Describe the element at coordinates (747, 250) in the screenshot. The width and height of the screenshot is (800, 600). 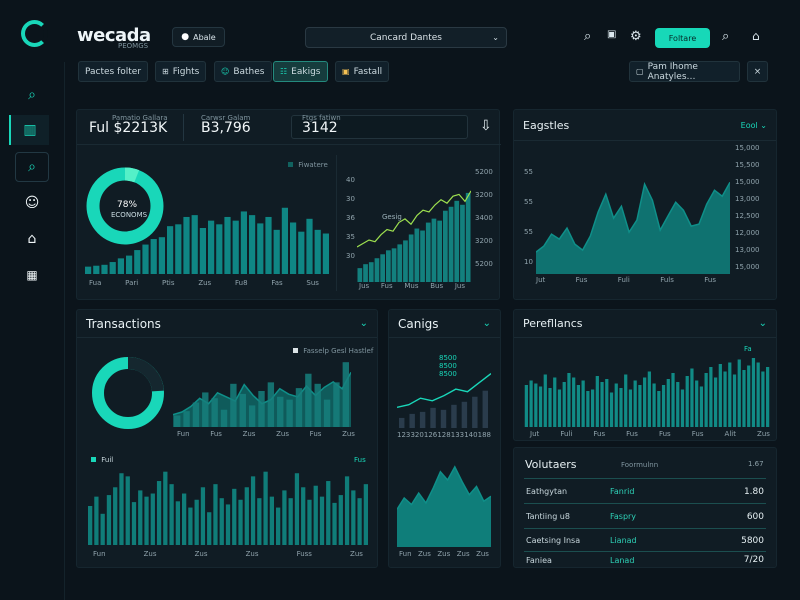
I see `y-tick-label: 13,000` at that location.